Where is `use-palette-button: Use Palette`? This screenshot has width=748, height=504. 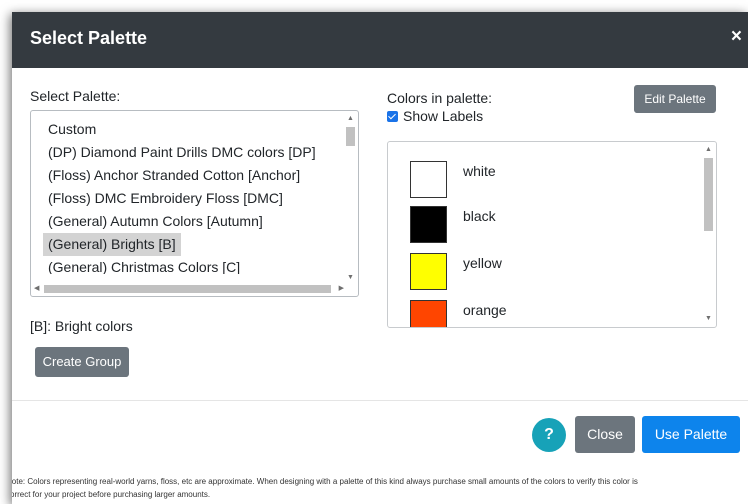
use-palette-button: Use Palette is located at coordinates (691, 434).